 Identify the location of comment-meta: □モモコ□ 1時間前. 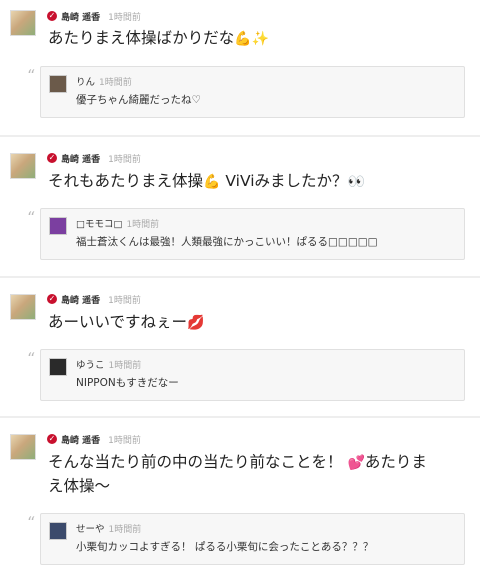
(117, 223).